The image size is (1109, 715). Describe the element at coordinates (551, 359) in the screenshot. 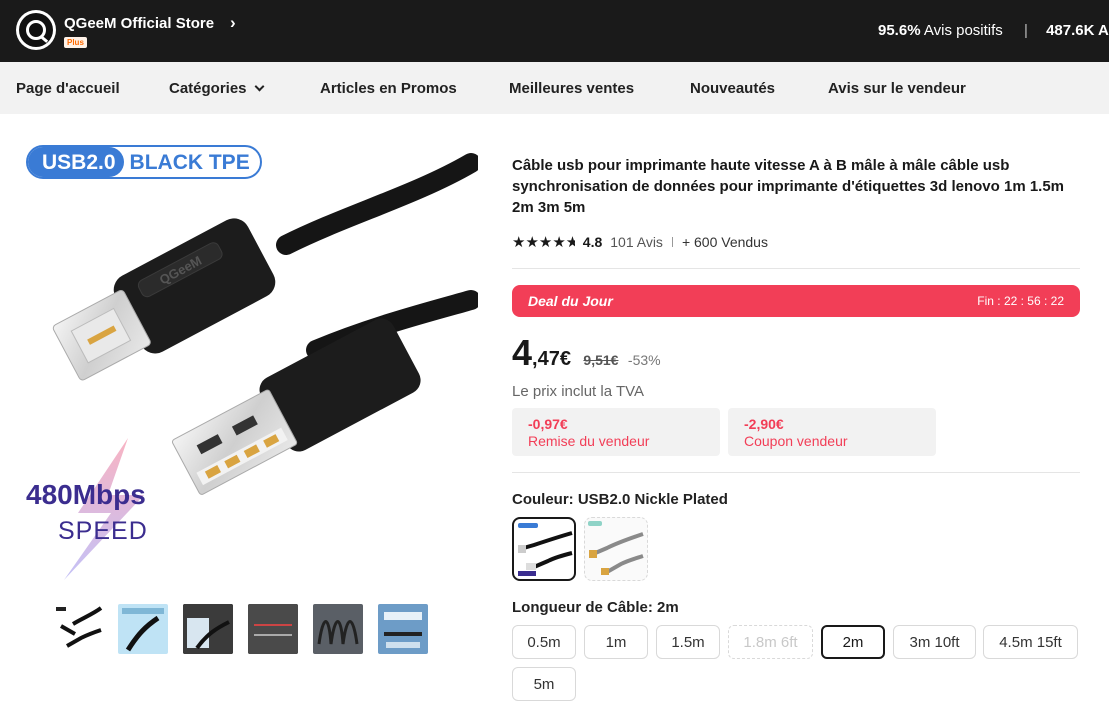

I see `price-decimal: ,47€` at that location.